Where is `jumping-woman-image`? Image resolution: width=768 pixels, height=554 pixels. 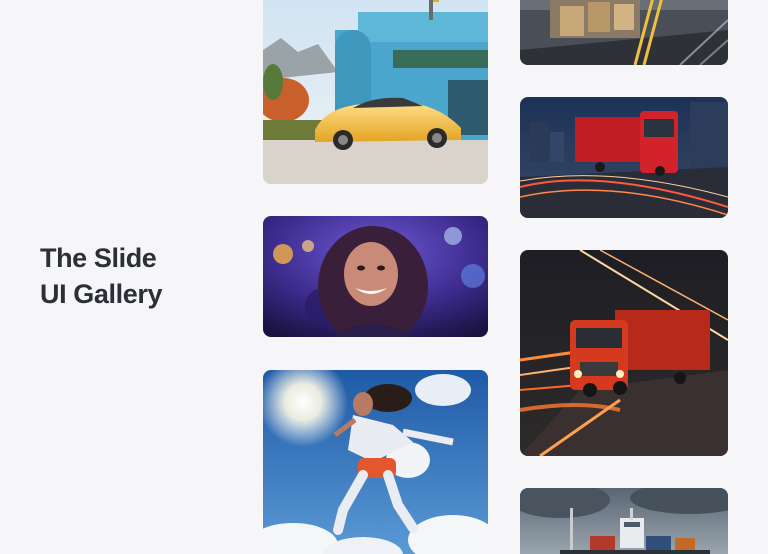 jumping-woman-image is located at coordinates (375, 462).